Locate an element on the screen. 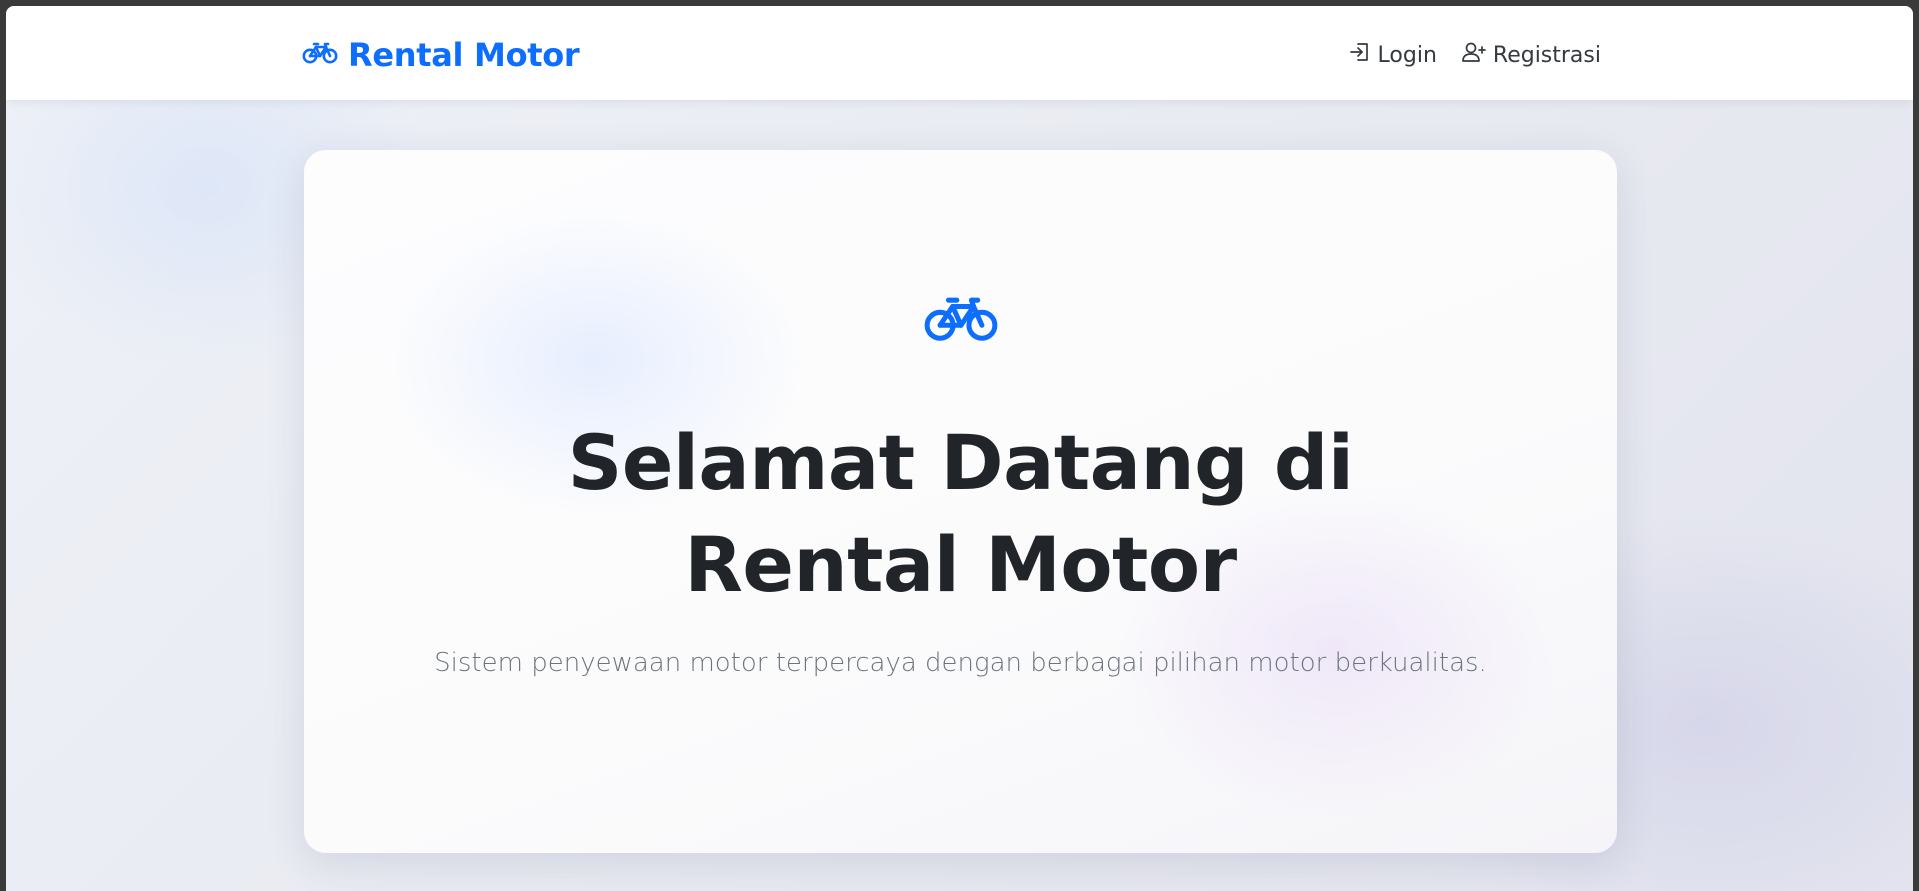  register-label: Registrasi is located at coordinates (1546, 55).